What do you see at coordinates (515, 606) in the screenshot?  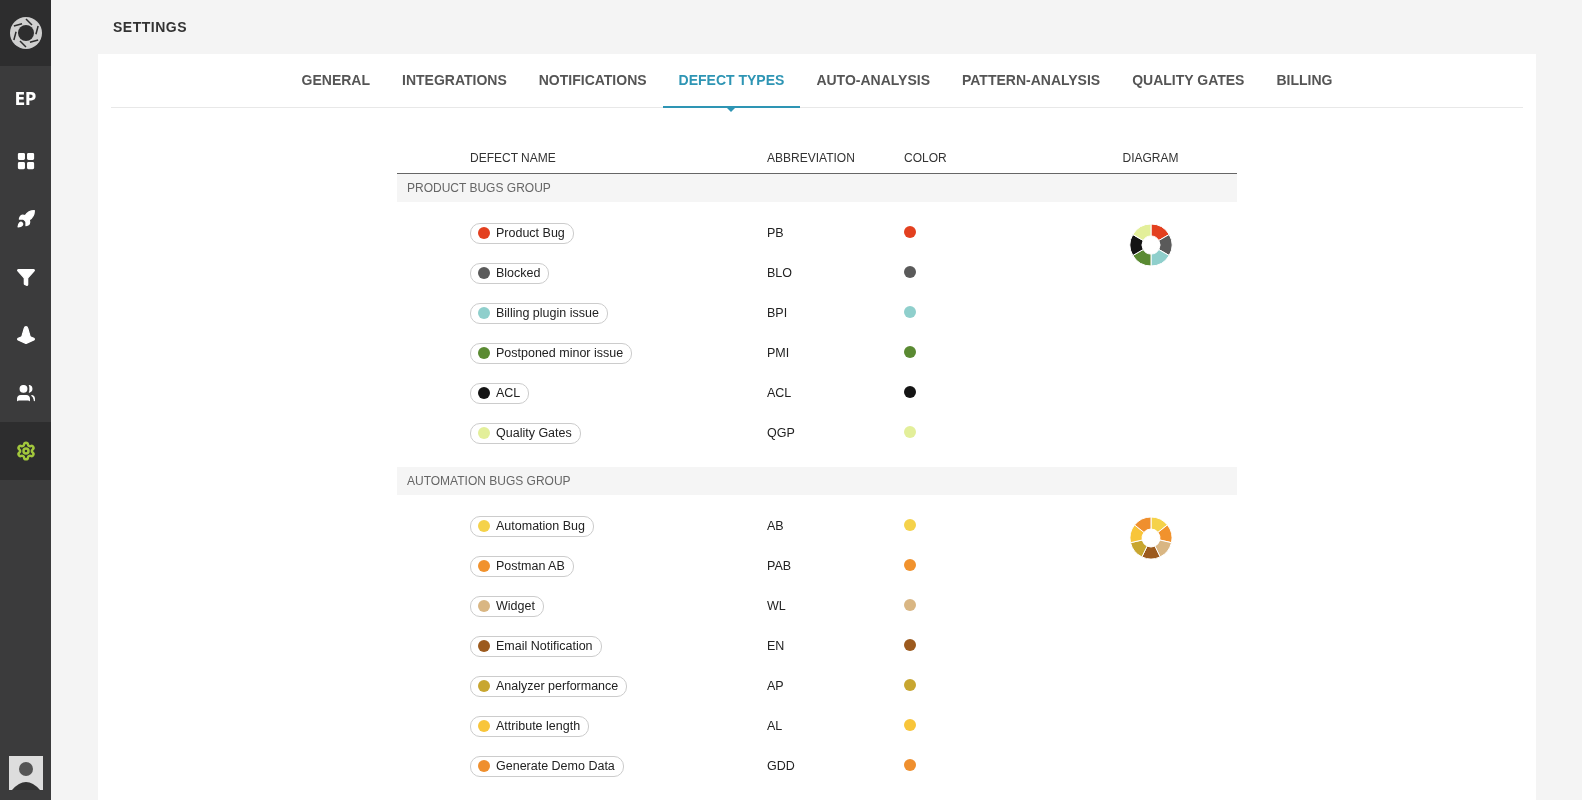 I see `defect-name: Widget` at bounding box center [515, 606].